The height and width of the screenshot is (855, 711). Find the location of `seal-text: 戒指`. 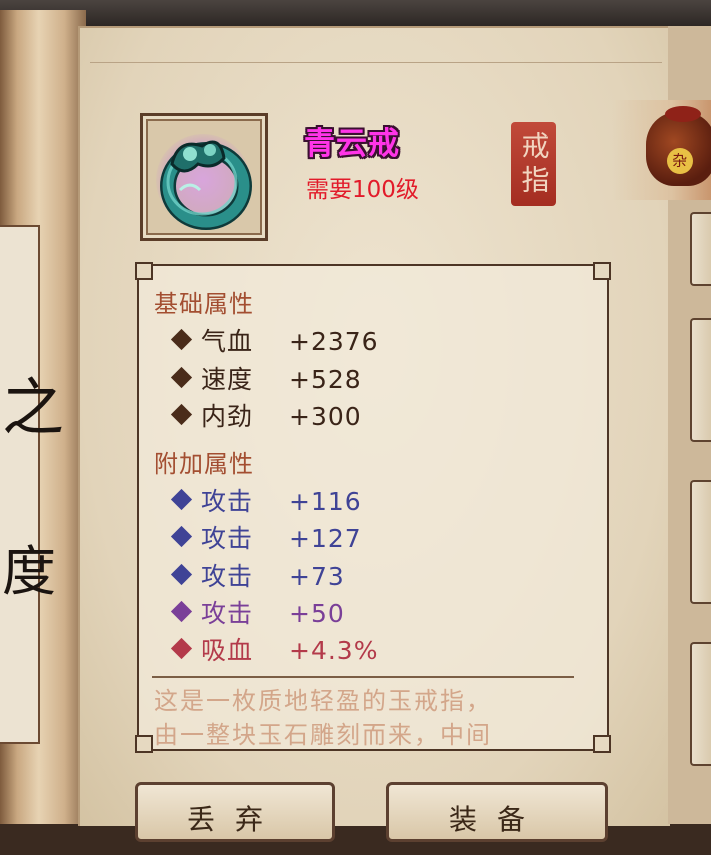

seal-text: 戒指 is located at coordinates (534, 165).